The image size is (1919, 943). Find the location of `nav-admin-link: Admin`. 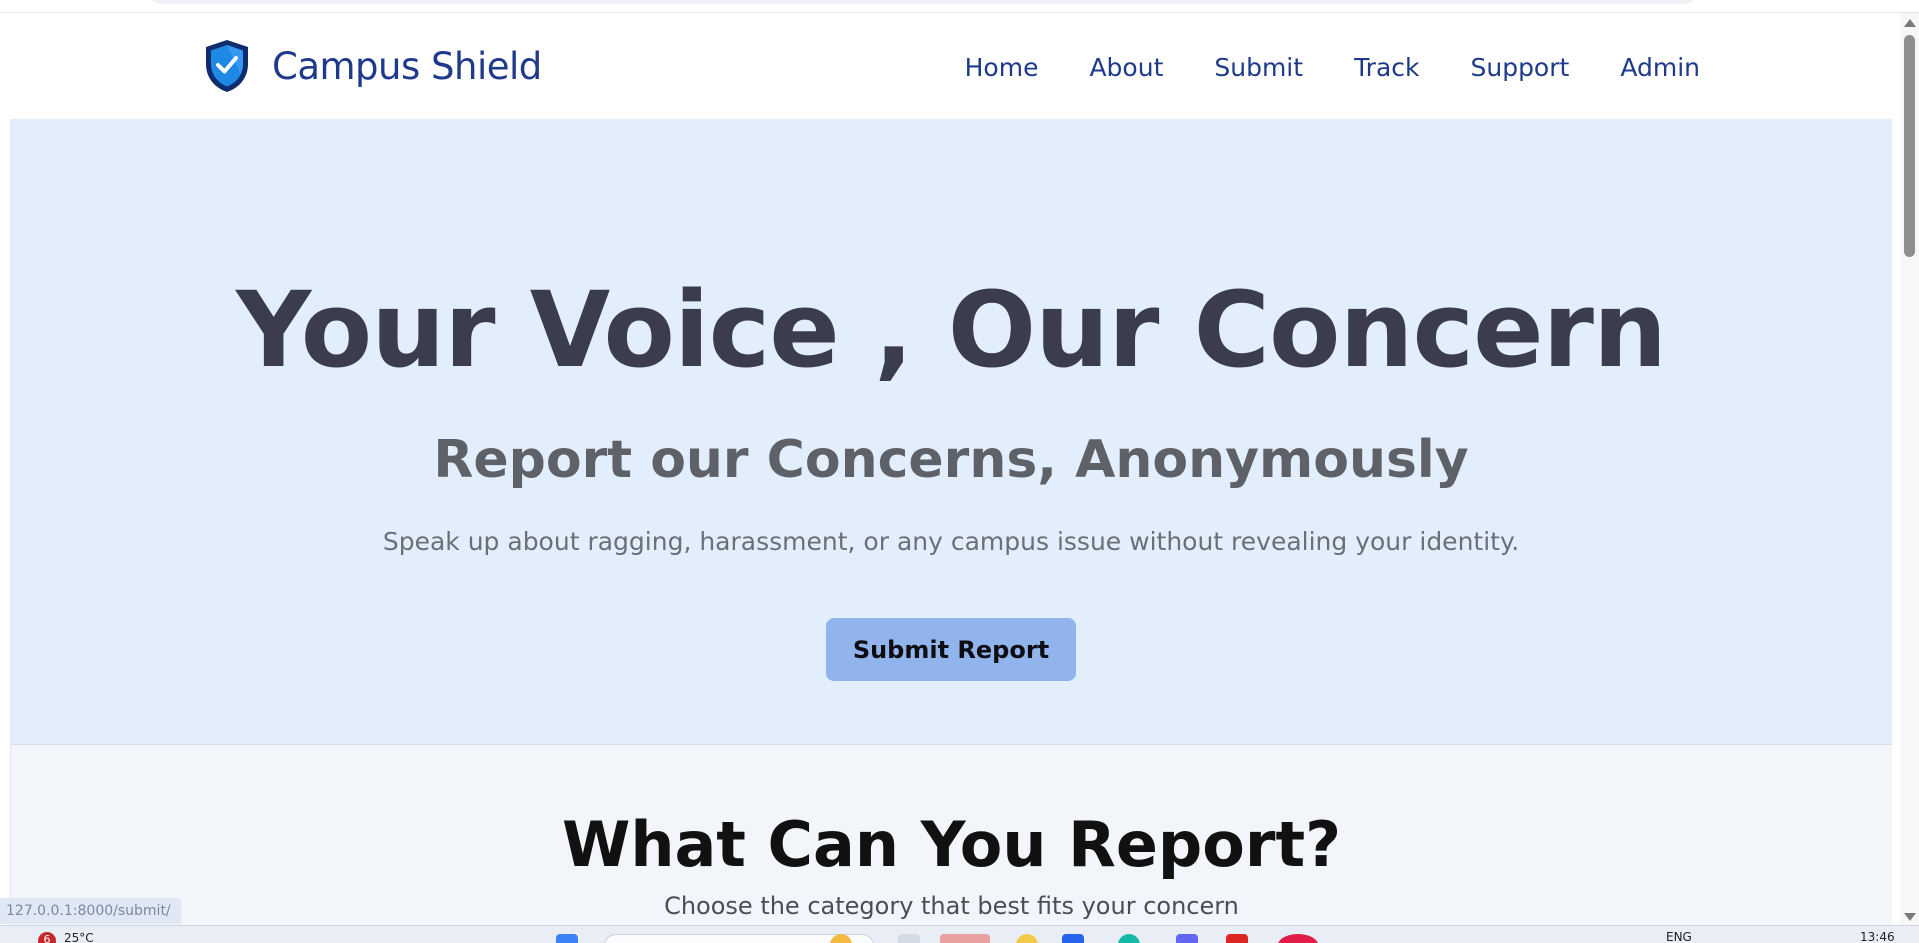

nav-admin-link: Admin is located at coordinates (1660, 67).